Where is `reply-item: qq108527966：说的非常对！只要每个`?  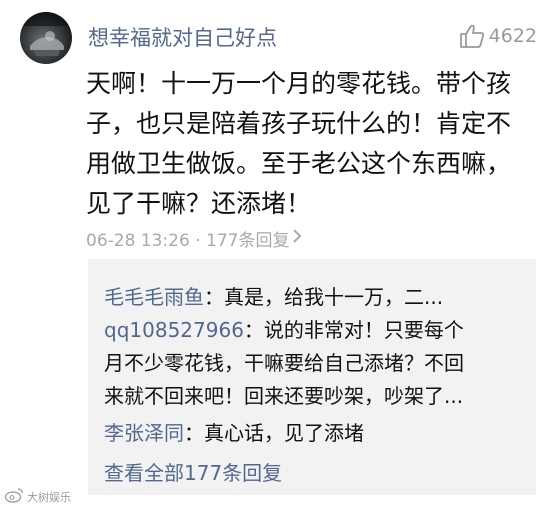 reply-item: qq108527966：说的非常对！只要每个 is located at coordinates (284, 330).